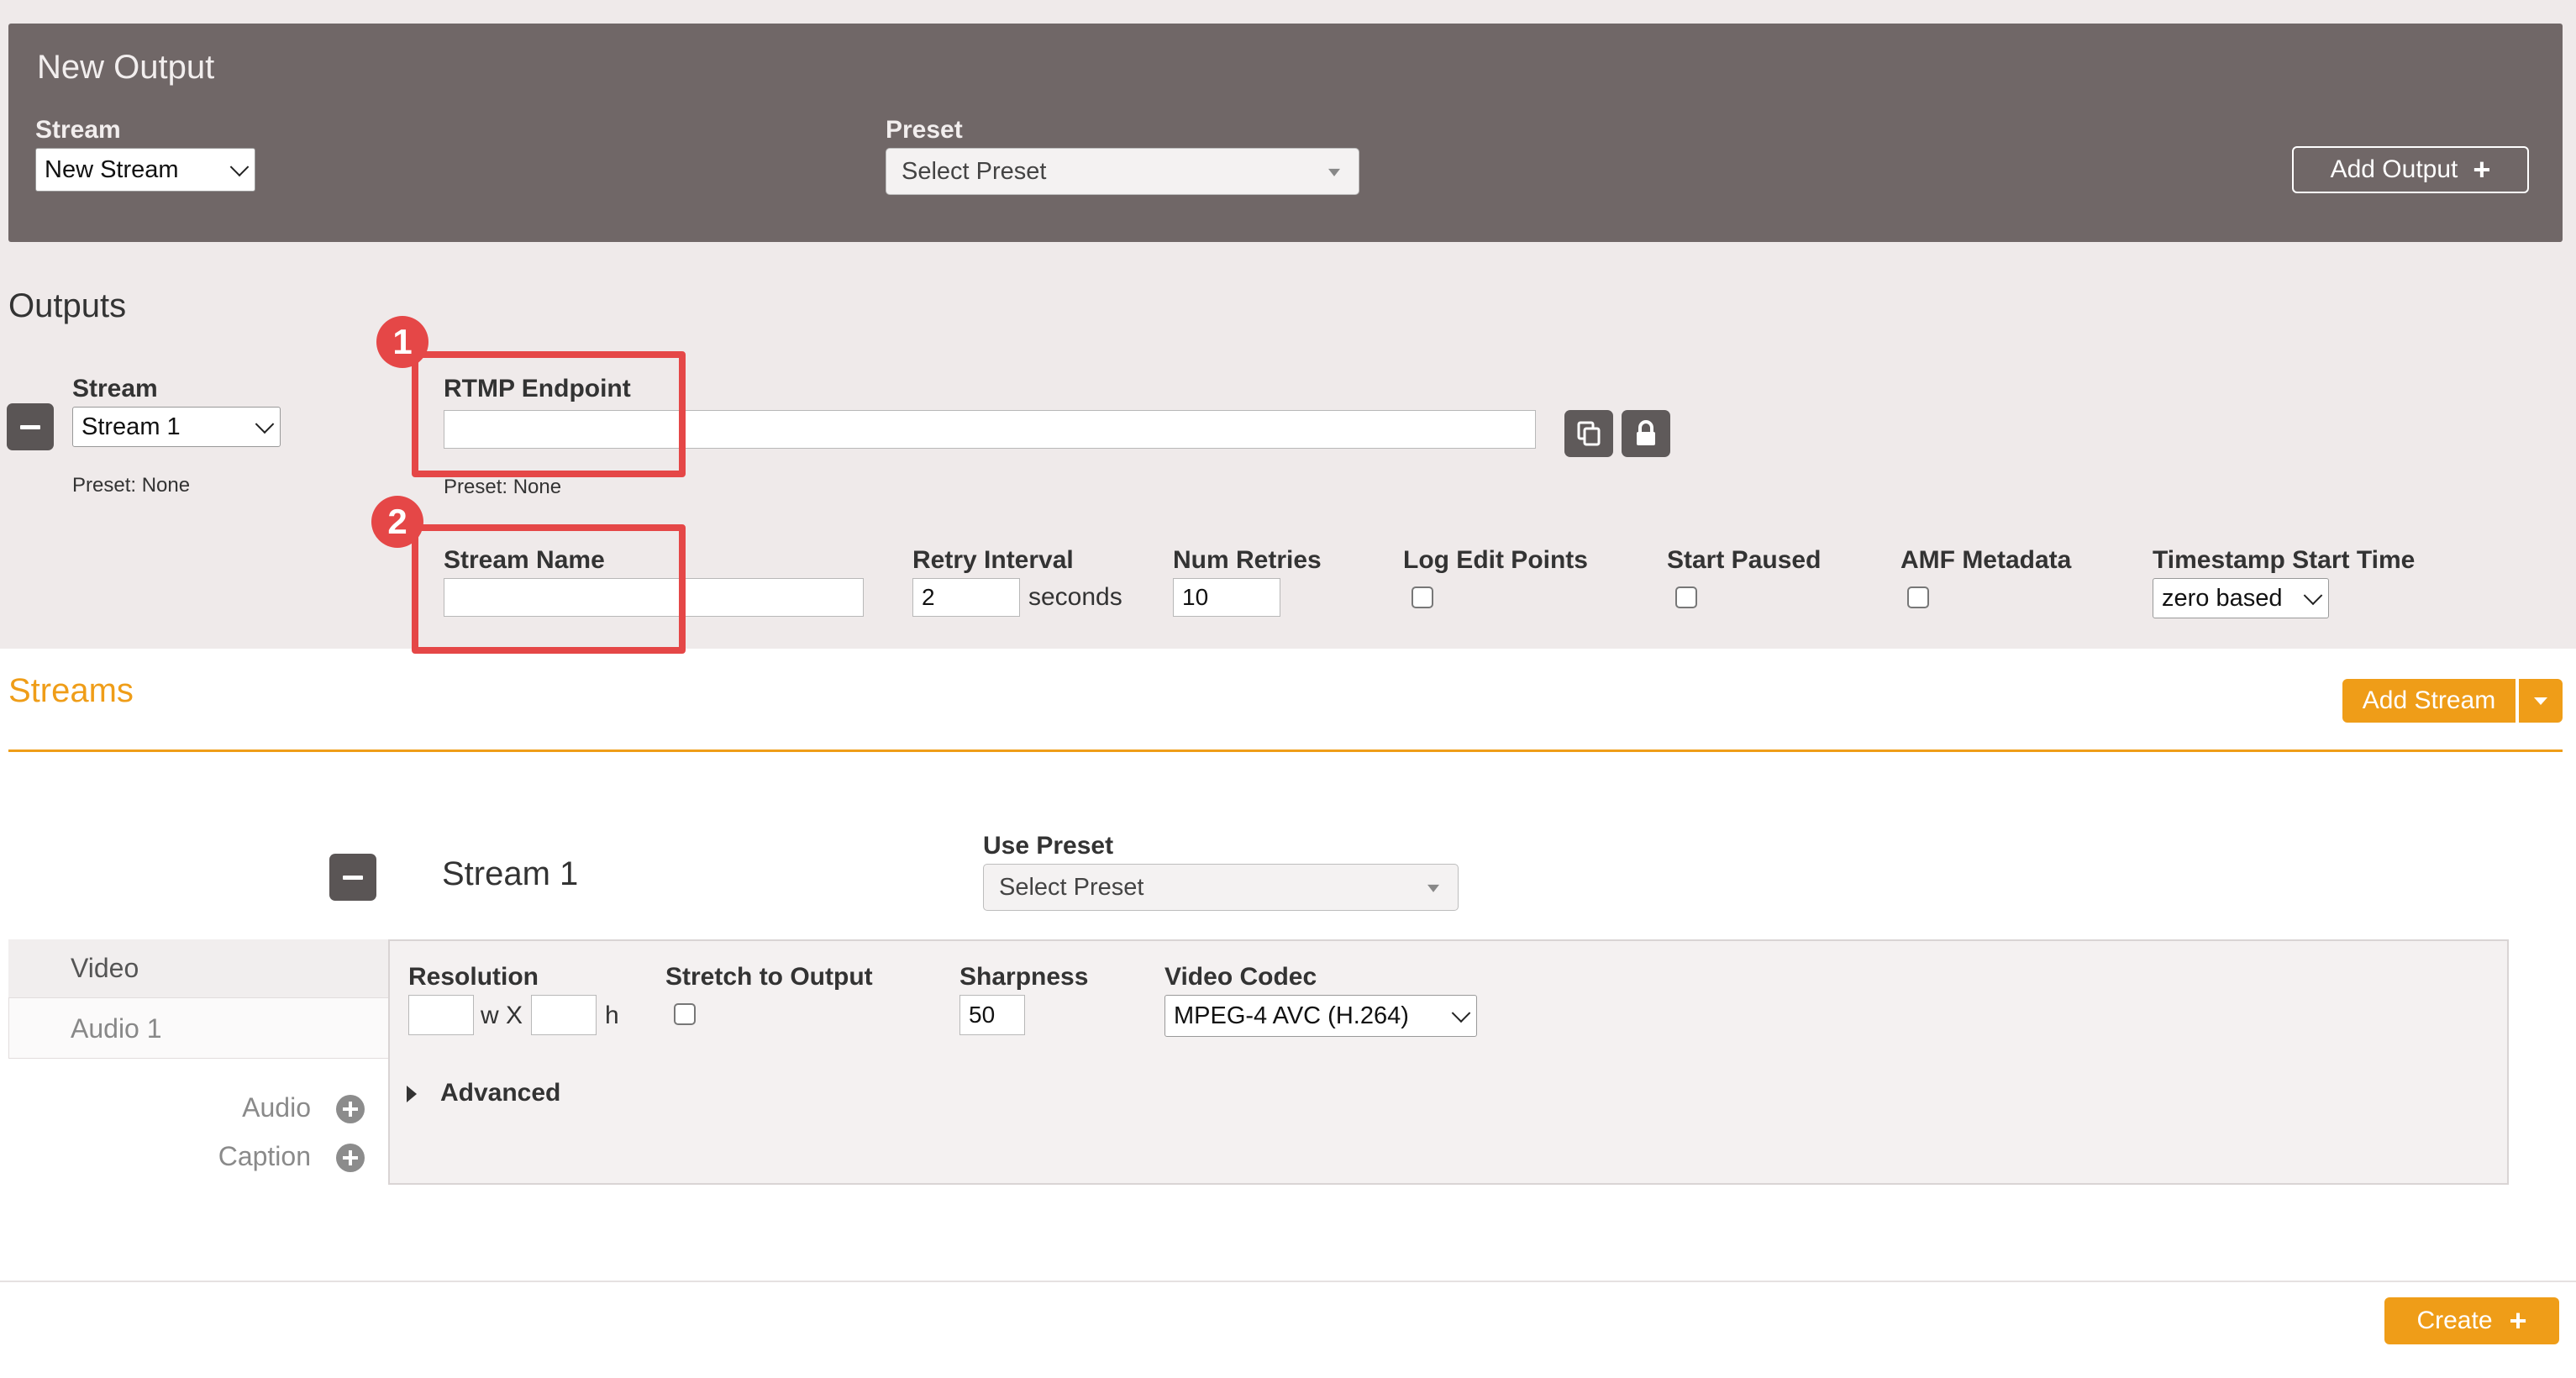 This screenshot has width=2576, height=1378. I want to click on sharpness-label: Sharpness, so click(1024, 977).